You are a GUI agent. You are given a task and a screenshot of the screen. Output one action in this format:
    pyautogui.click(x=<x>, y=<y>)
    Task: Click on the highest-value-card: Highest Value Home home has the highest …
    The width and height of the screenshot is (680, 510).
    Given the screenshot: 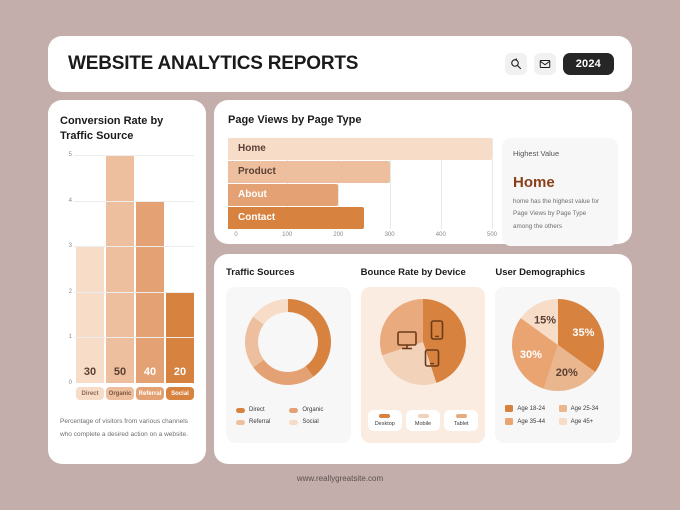 What is the action you would take?
    pyautogui.click(x=560, y=191)
    